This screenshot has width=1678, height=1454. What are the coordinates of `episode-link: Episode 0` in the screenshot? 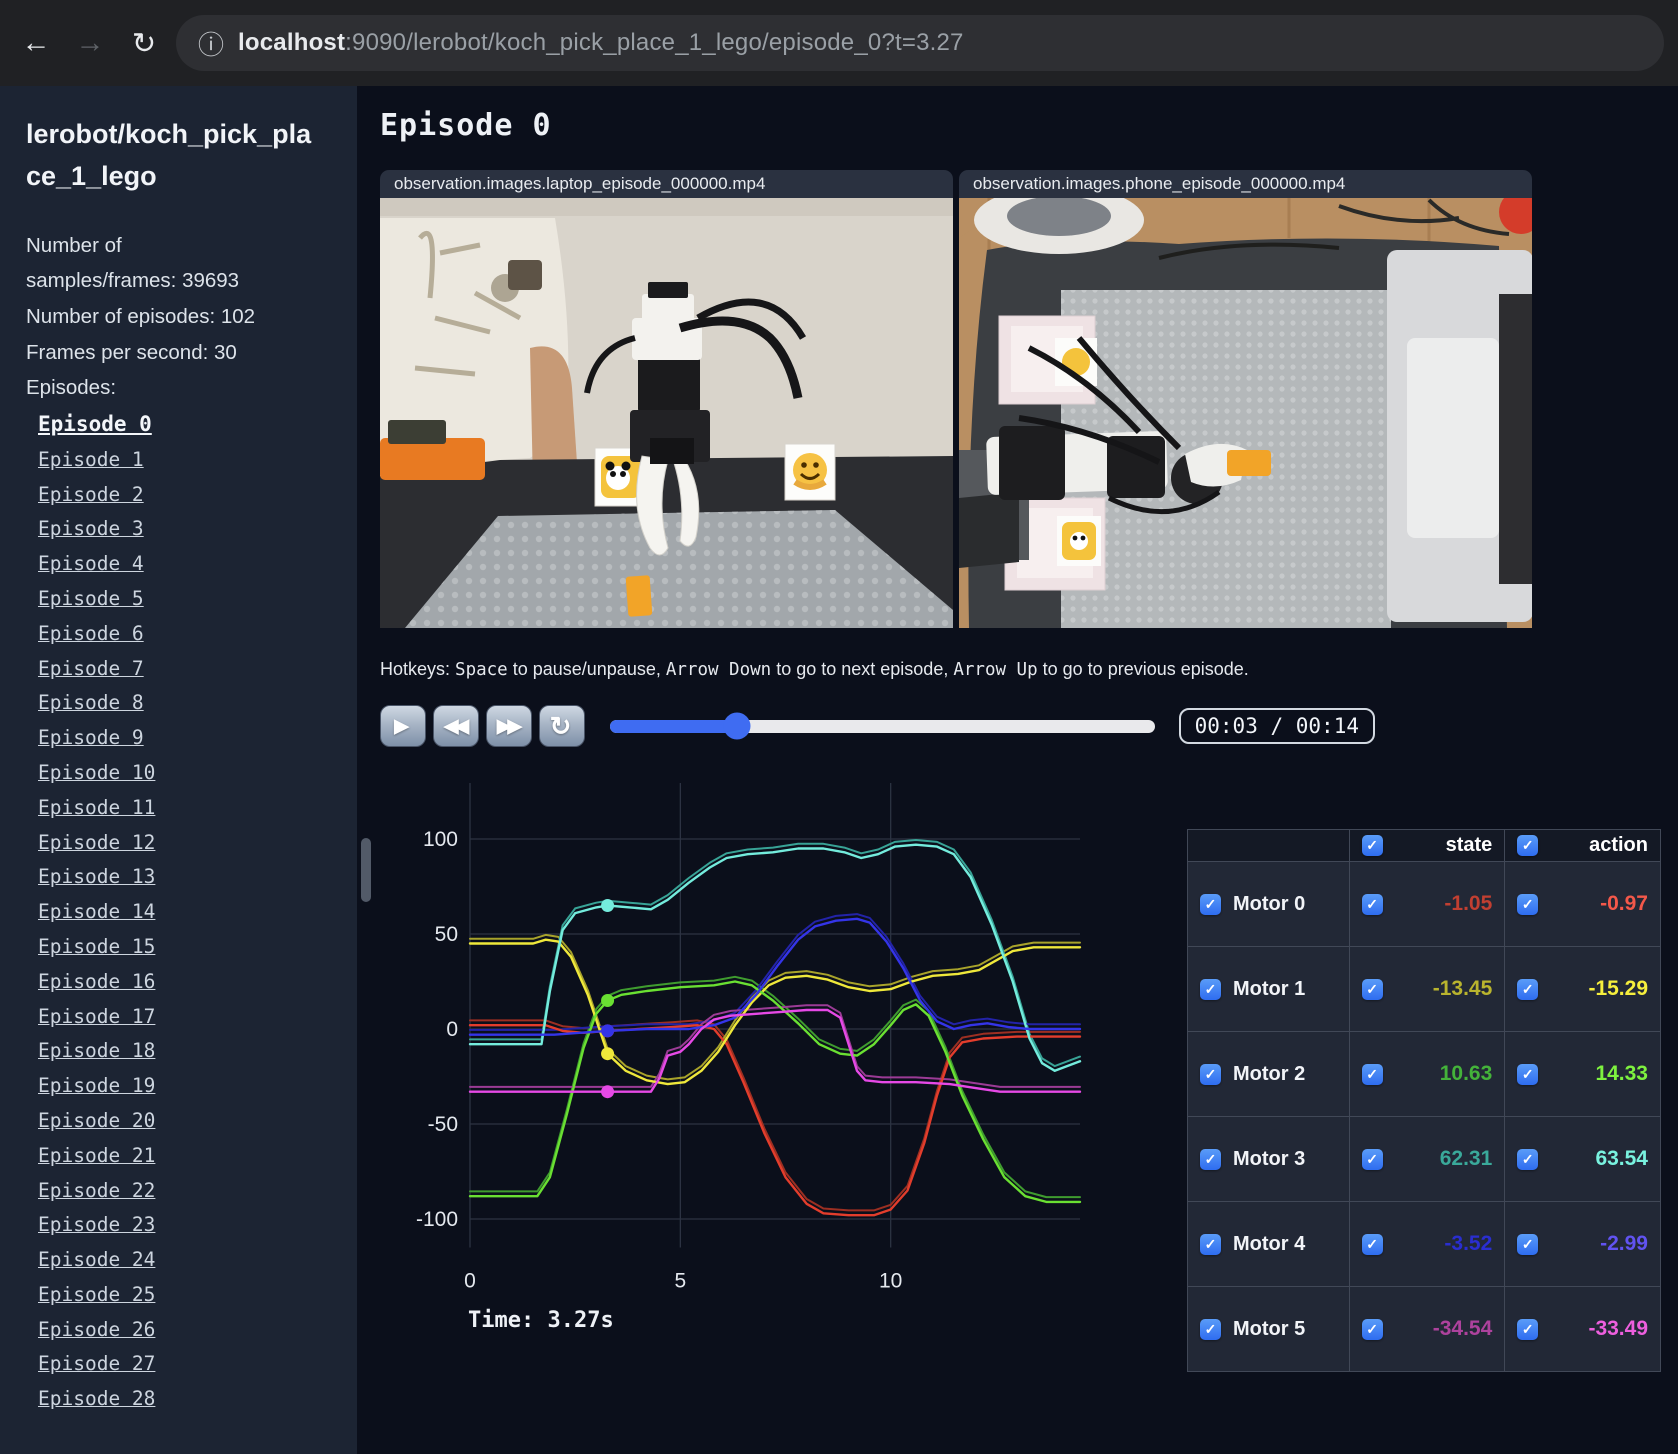 It's located at (95, 424).